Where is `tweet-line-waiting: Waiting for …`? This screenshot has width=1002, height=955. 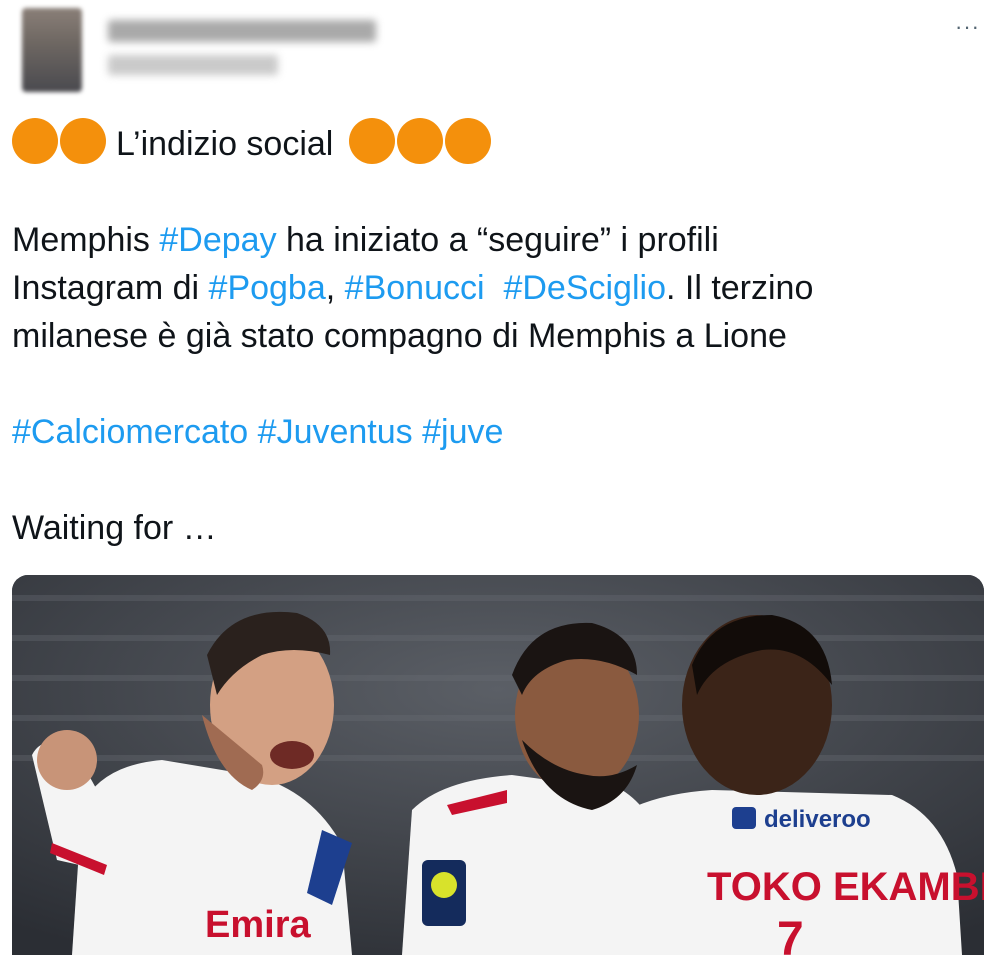 tweet-line-waiting: Waiting for … is located at coordinates (114, 528).